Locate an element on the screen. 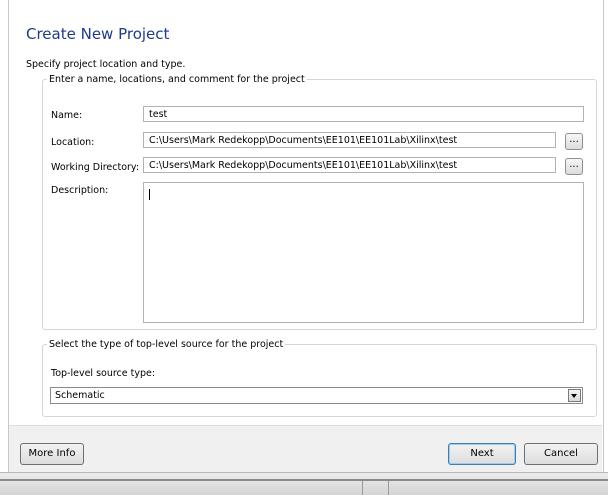  background-window-strip is located at coordinates (304, 483).